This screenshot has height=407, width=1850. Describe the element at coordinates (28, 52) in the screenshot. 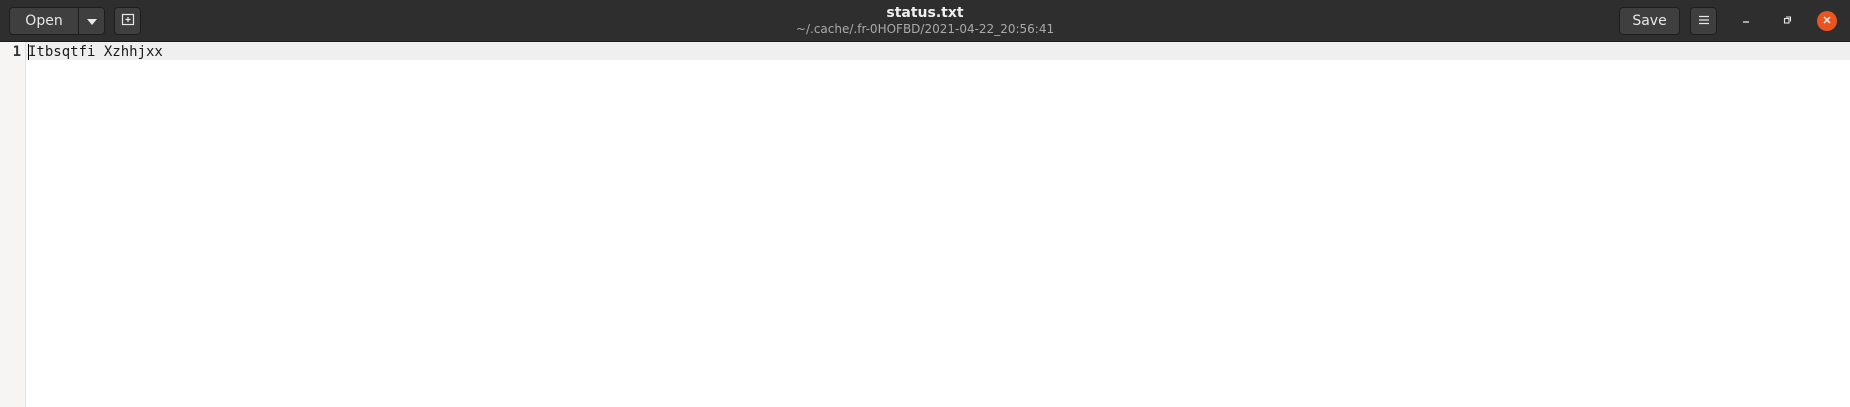

I see `text-cursor` at that location.